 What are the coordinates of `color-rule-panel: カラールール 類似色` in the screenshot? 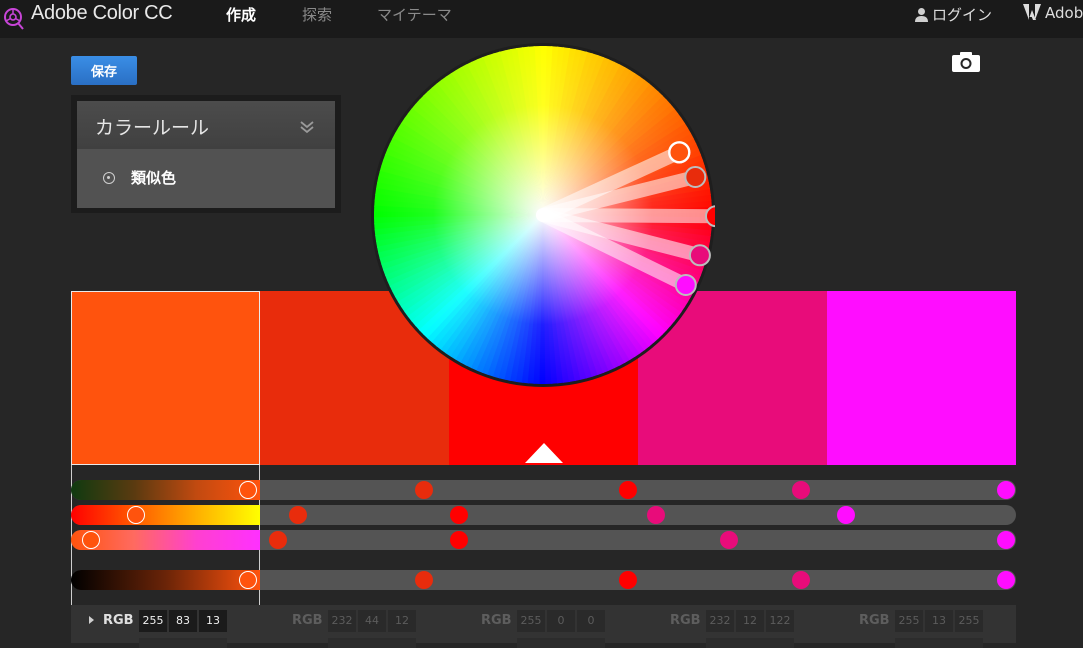 It's located at (206, 154).